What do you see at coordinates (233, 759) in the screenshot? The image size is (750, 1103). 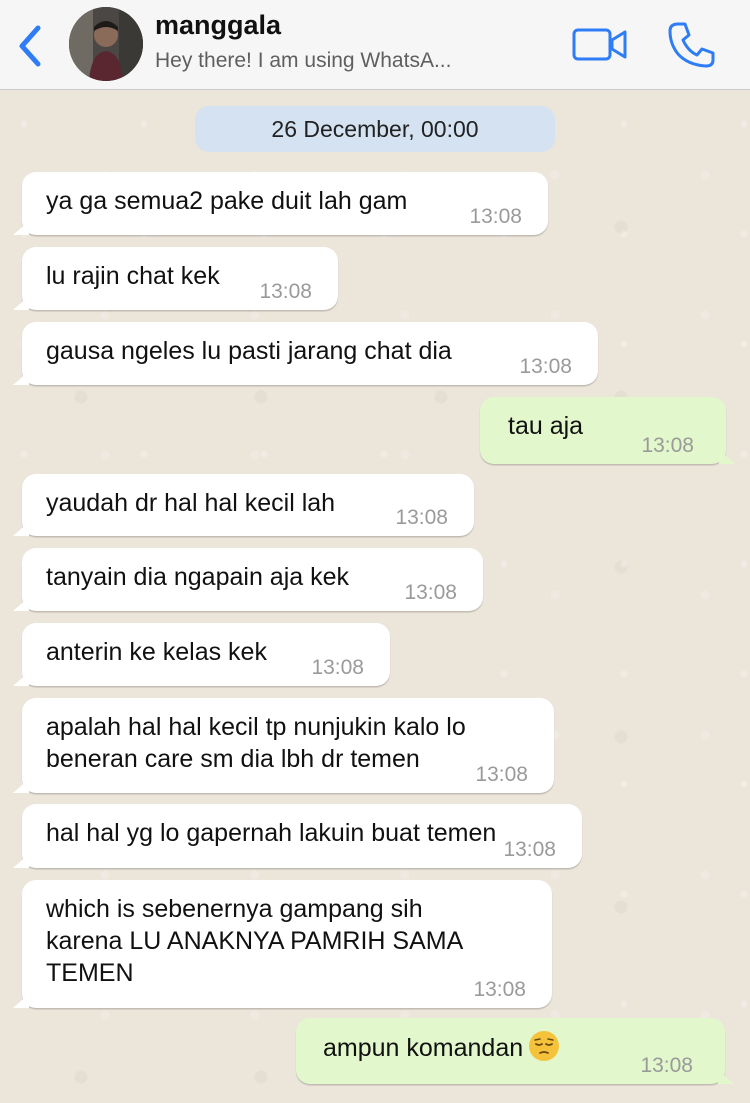 I see `message-text-line: beneran care sm dia lbh dr temen` at bounding box center [233, 759].